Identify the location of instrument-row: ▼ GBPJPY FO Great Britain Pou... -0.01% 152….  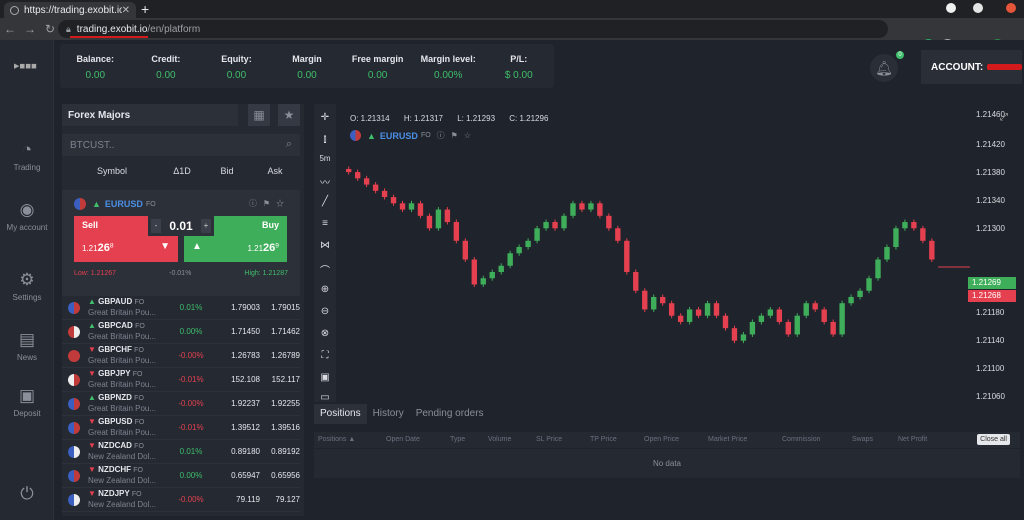
(181, 380).